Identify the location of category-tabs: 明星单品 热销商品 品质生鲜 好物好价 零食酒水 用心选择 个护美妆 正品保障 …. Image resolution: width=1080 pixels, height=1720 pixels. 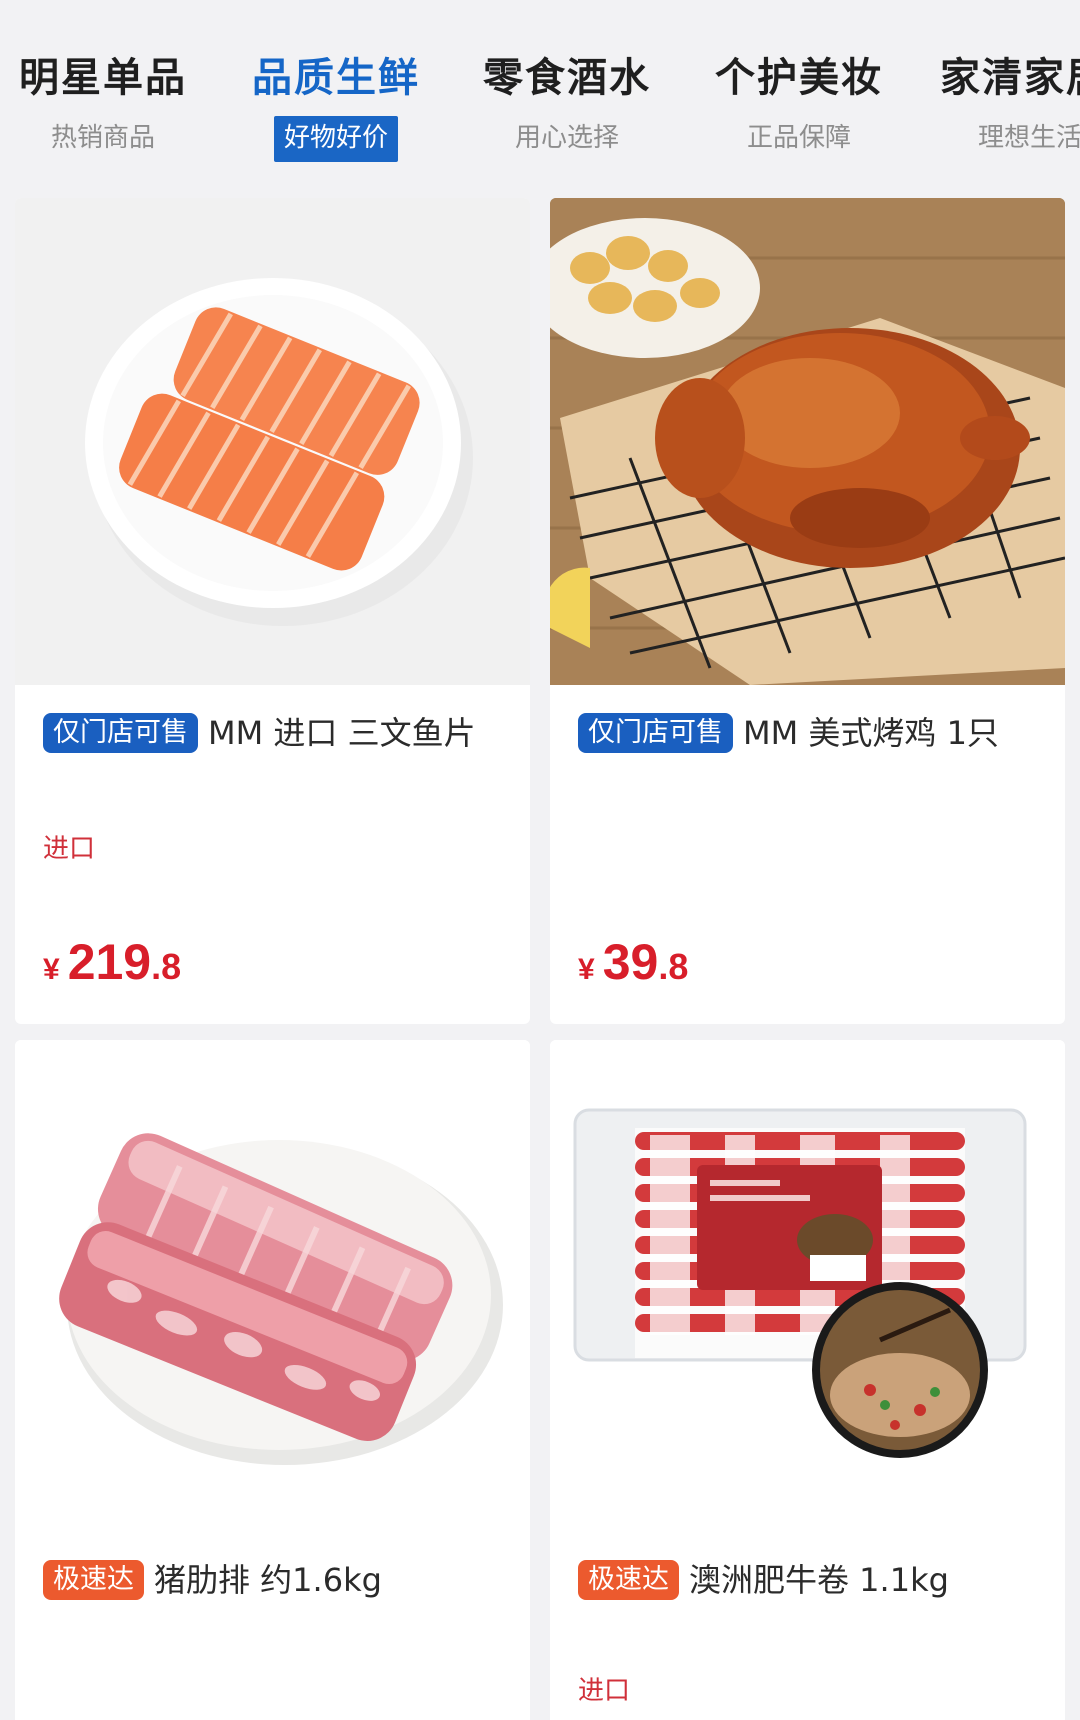
(540, 95).